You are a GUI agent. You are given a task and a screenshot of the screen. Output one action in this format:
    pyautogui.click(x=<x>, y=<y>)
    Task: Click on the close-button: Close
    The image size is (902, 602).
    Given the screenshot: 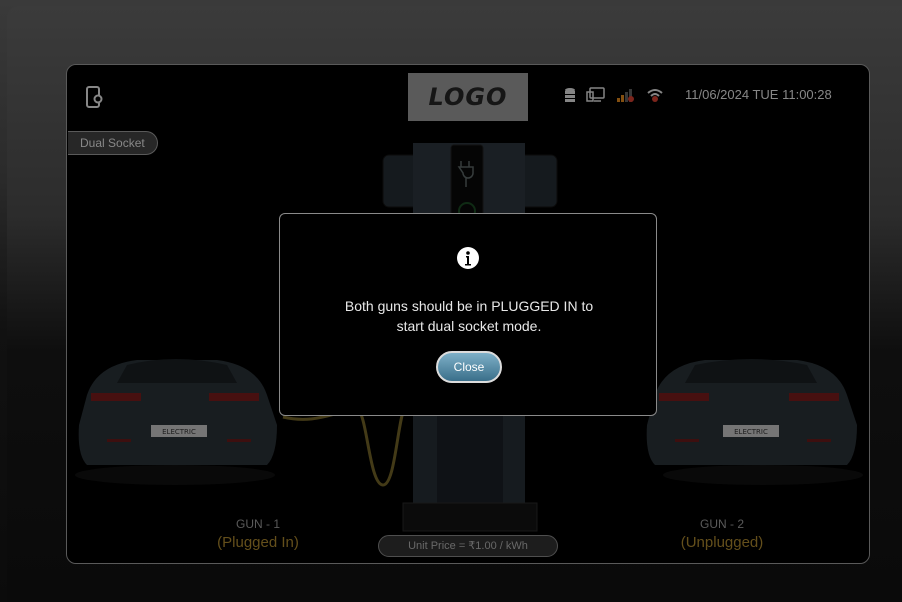 What is the action you would take?
    pyautogui.click(x=469, y=367)
    